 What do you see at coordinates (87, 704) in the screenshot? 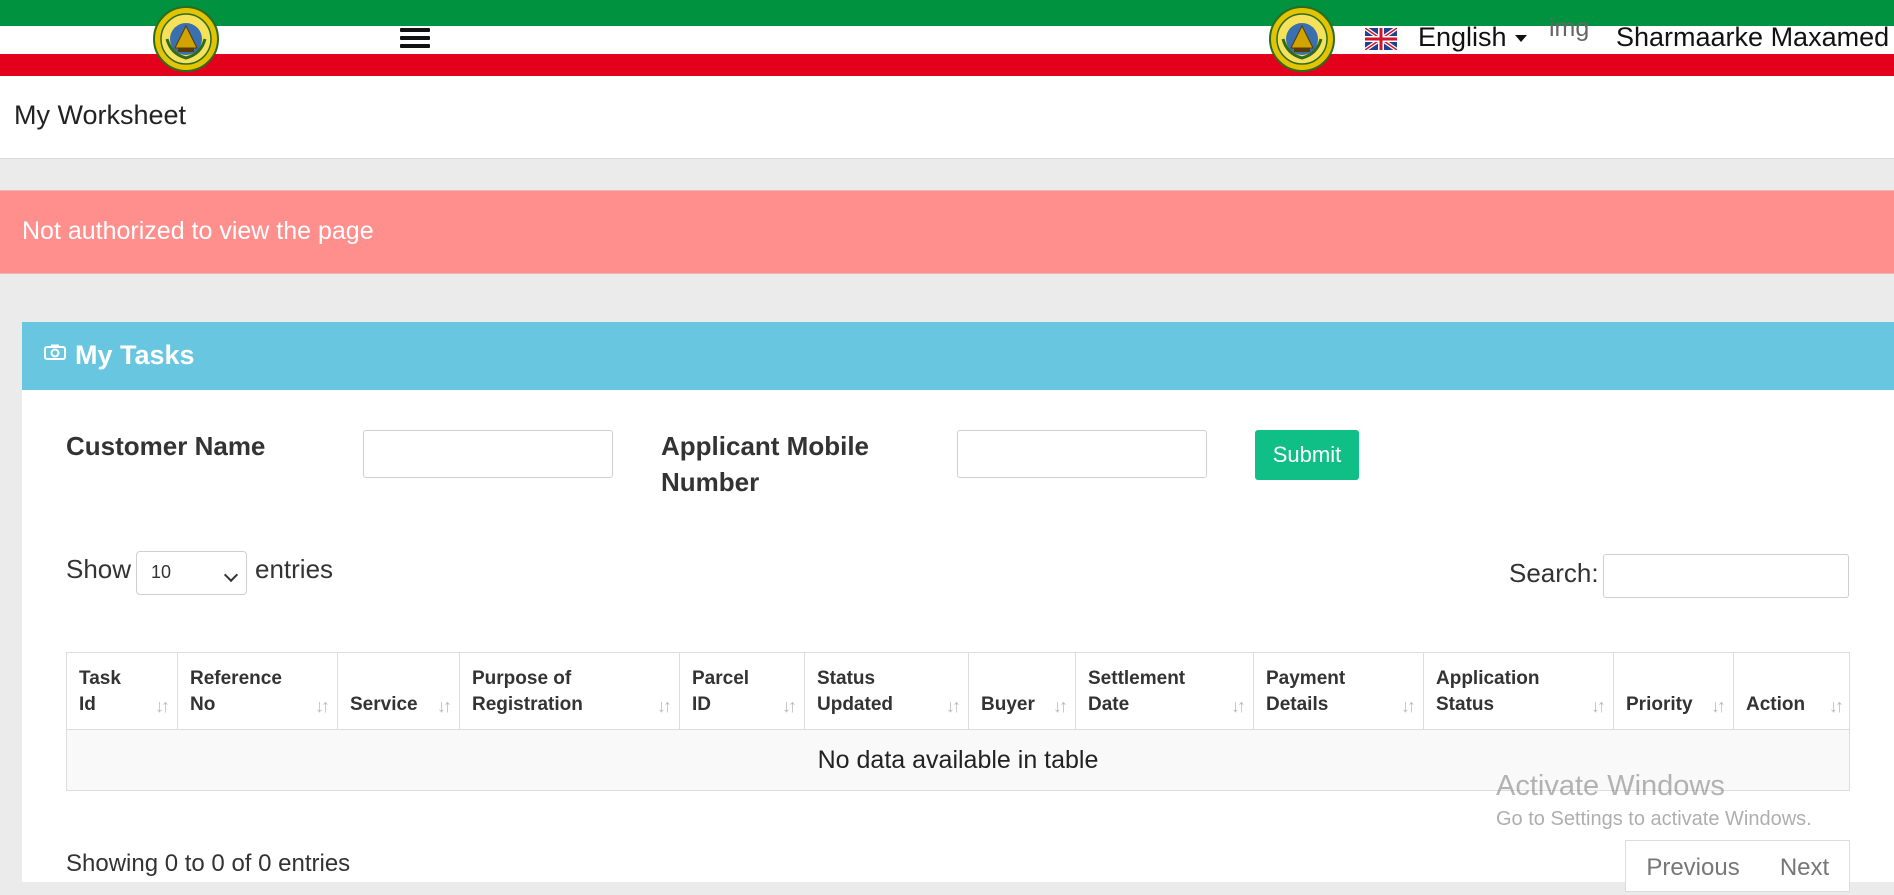
I see `column-header-label-line2: Id` at bounding box center [87, 704].